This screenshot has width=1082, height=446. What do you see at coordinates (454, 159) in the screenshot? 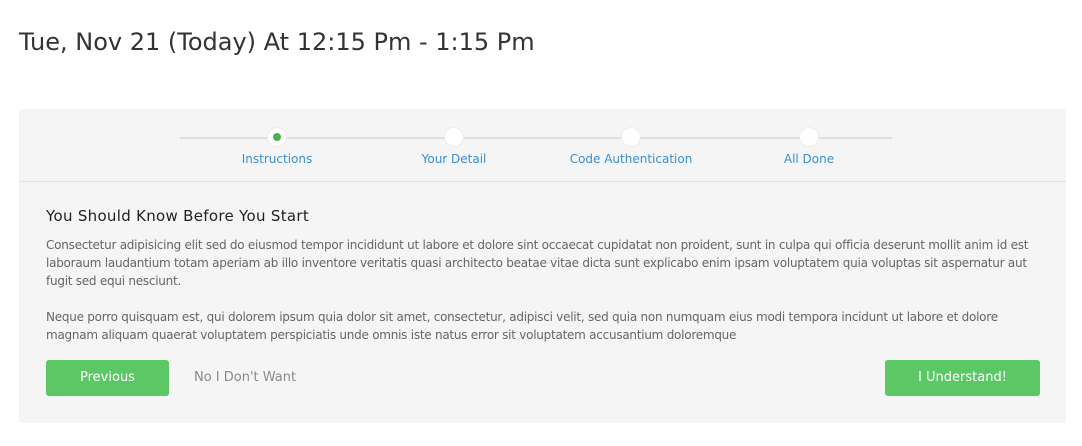
I see `step-label: Your Detail` at bounding box center [454, 159].